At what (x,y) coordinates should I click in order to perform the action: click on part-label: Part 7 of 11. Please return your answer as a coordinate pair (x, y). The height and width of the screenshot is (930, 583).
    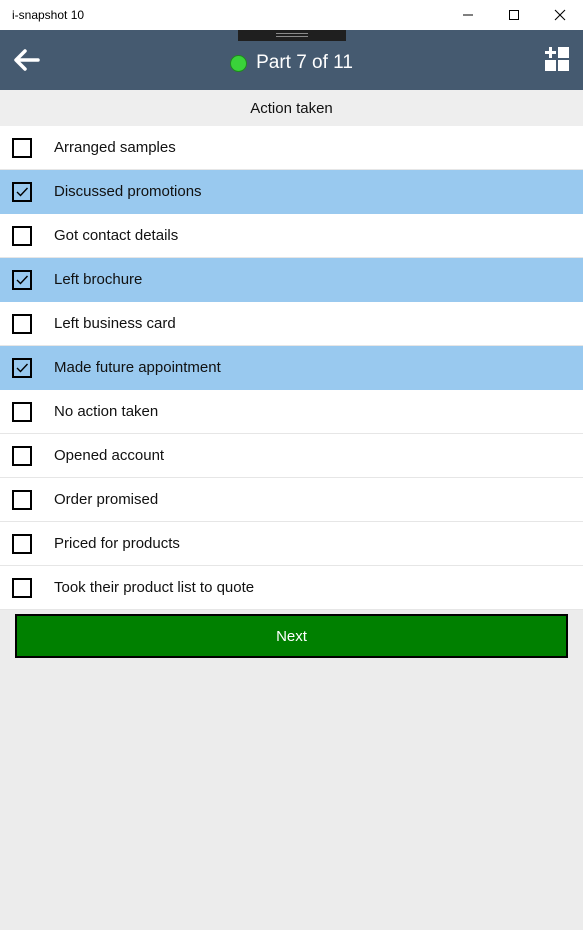
    Looking at the image, I should click on (304, 62).